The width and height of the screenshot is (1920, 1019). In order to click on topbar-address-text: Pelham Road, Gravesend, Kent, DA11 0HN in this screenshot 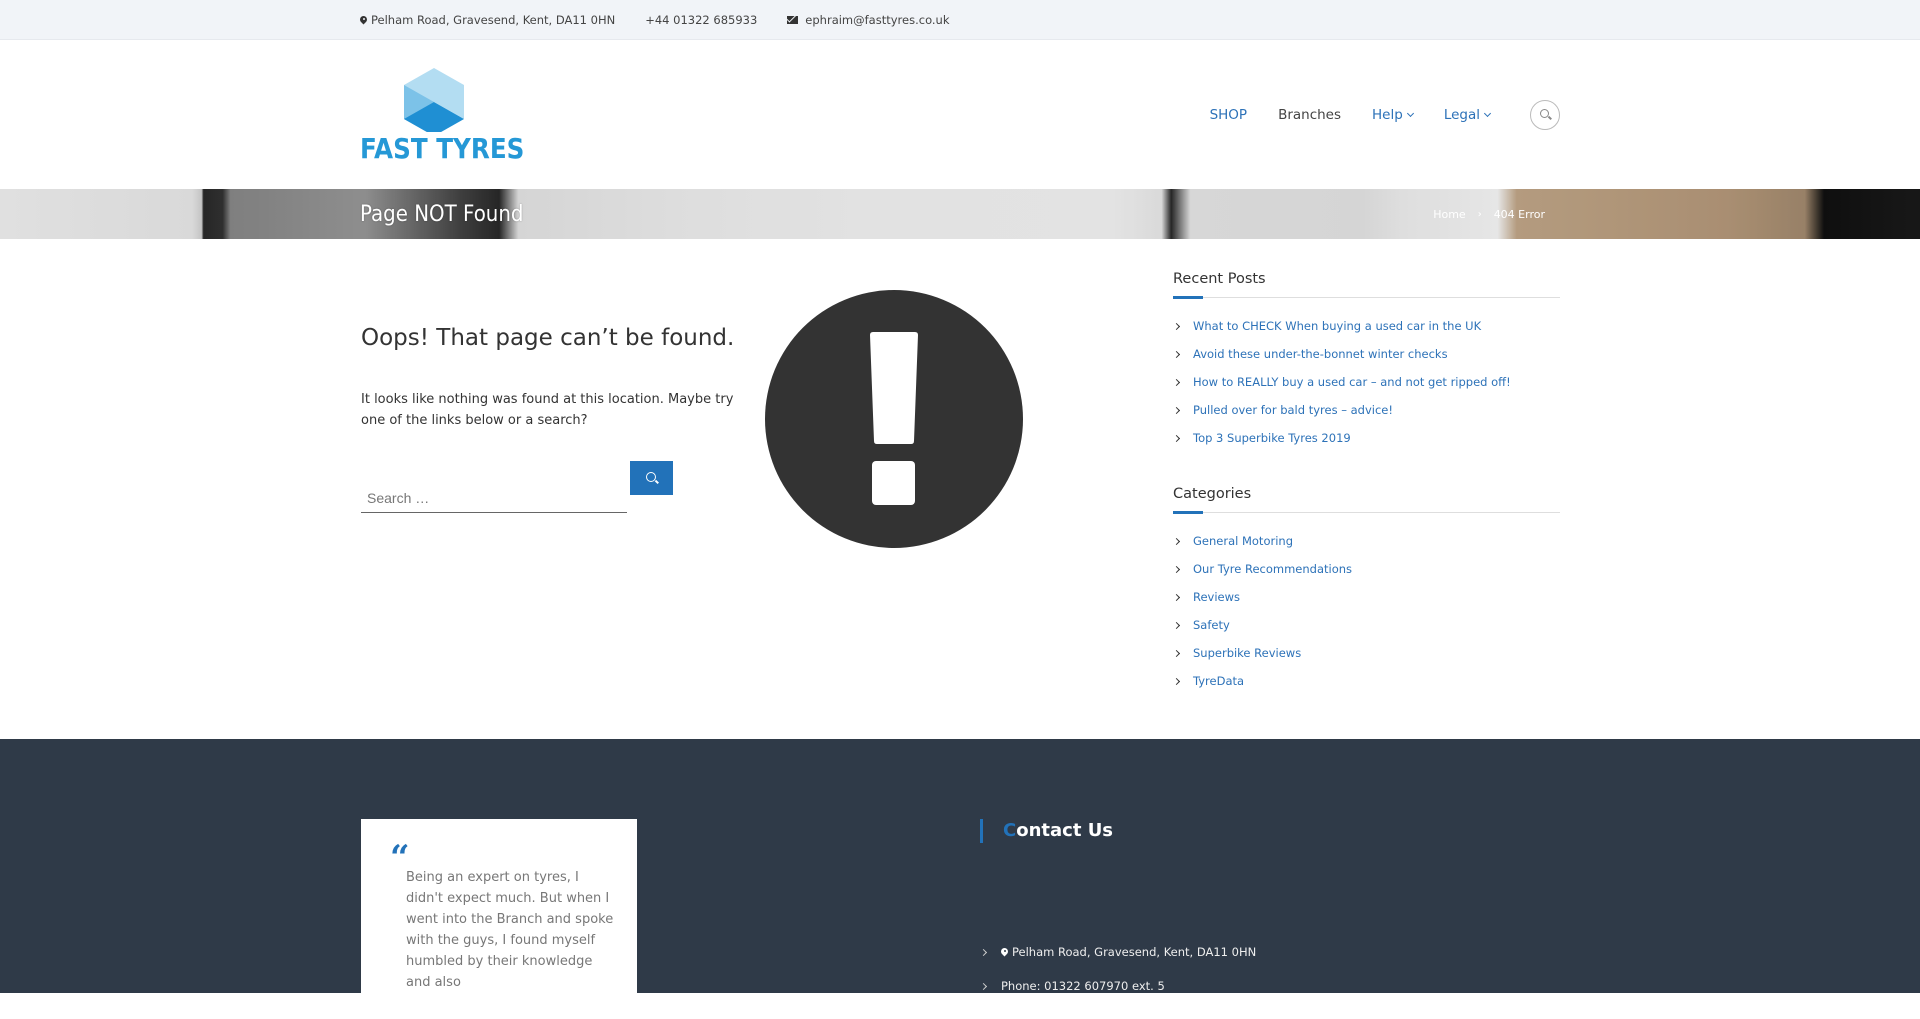, I will do `click(493, 20)`.